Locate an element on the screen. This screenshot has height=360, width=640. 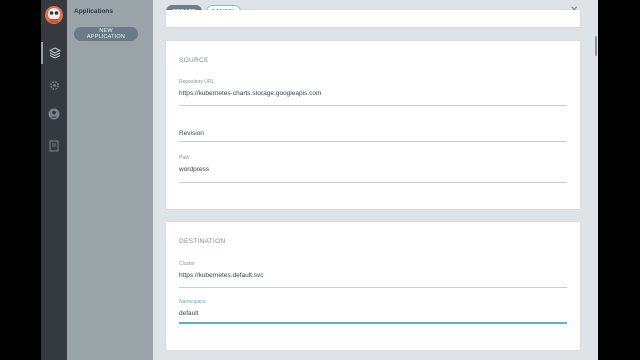
previous-section-card is located at coordinates (373, 18).